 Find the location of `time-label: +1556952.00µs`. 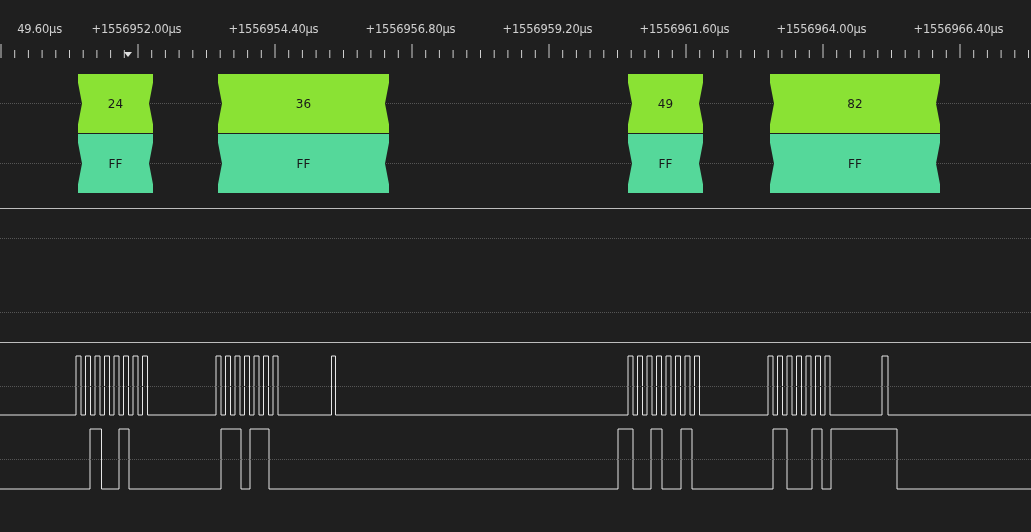

time-label: +1556952.00µs is located at coordinates (136, 29).